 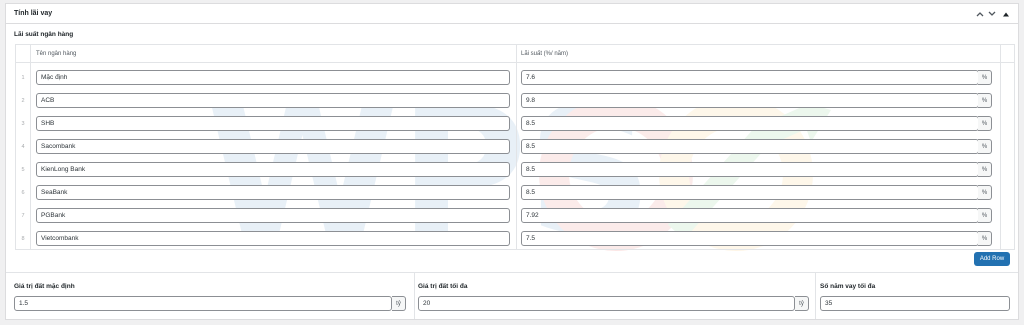 What do you see at coordinates (273, 100) in the screenshot?
I see `bank-name-input: ACB` at bounding box center [273, 100].